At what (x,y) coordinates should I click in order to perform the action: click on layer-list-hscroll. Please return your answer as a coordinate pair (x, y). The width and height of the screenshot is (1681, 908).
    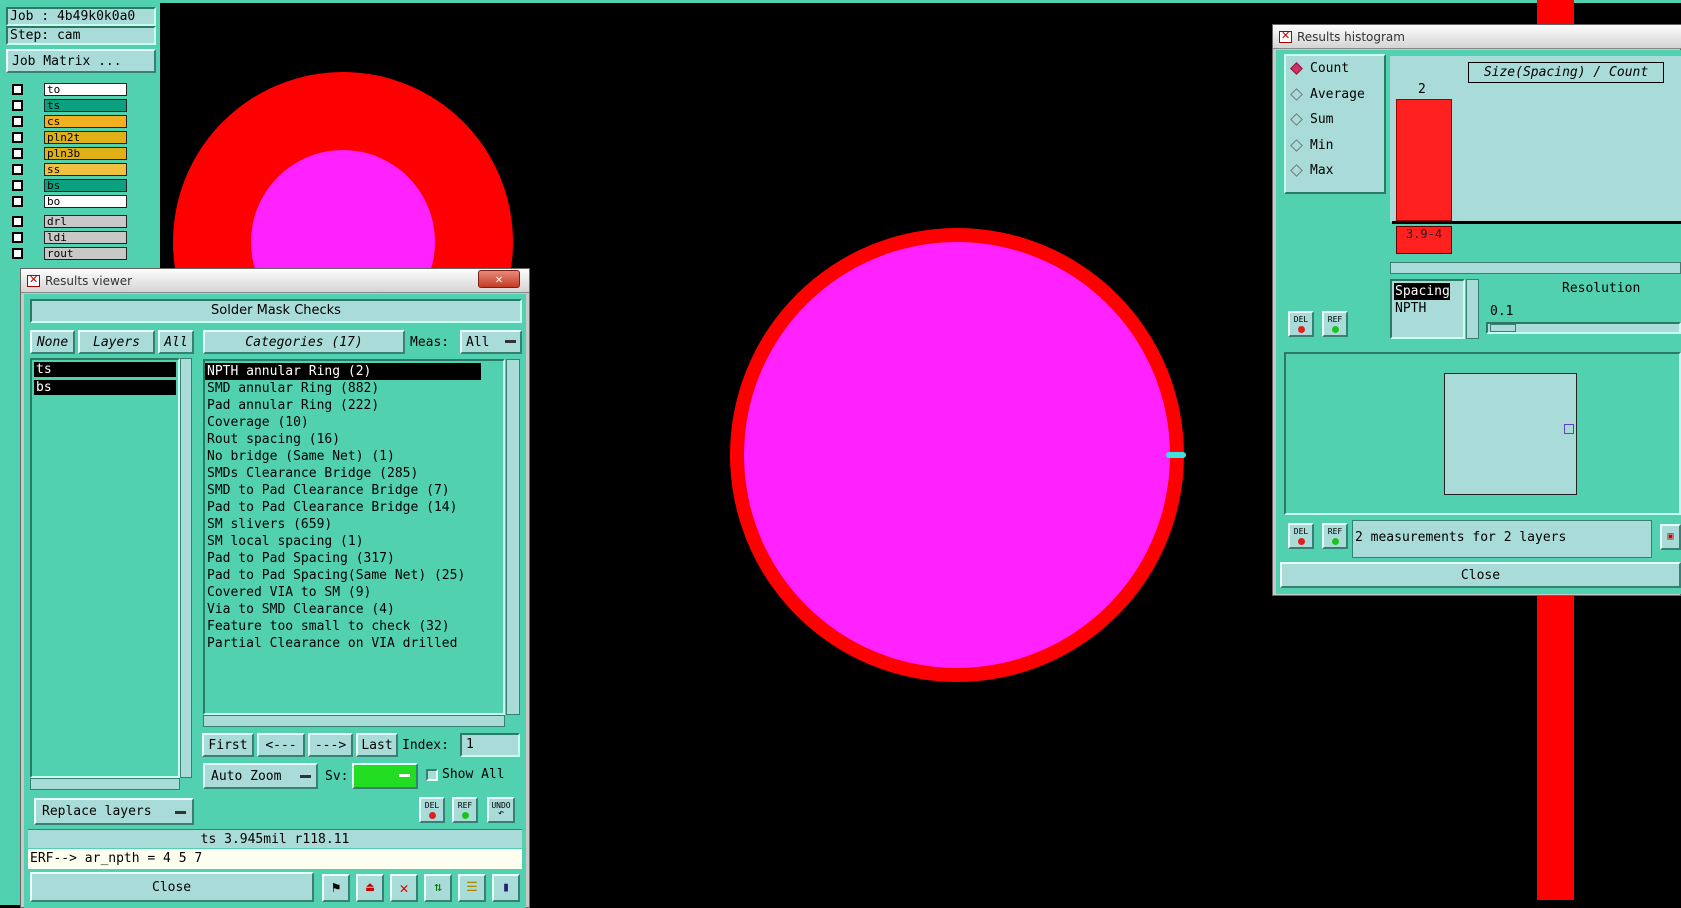
    Looking at the image, I should click on (105, 784).